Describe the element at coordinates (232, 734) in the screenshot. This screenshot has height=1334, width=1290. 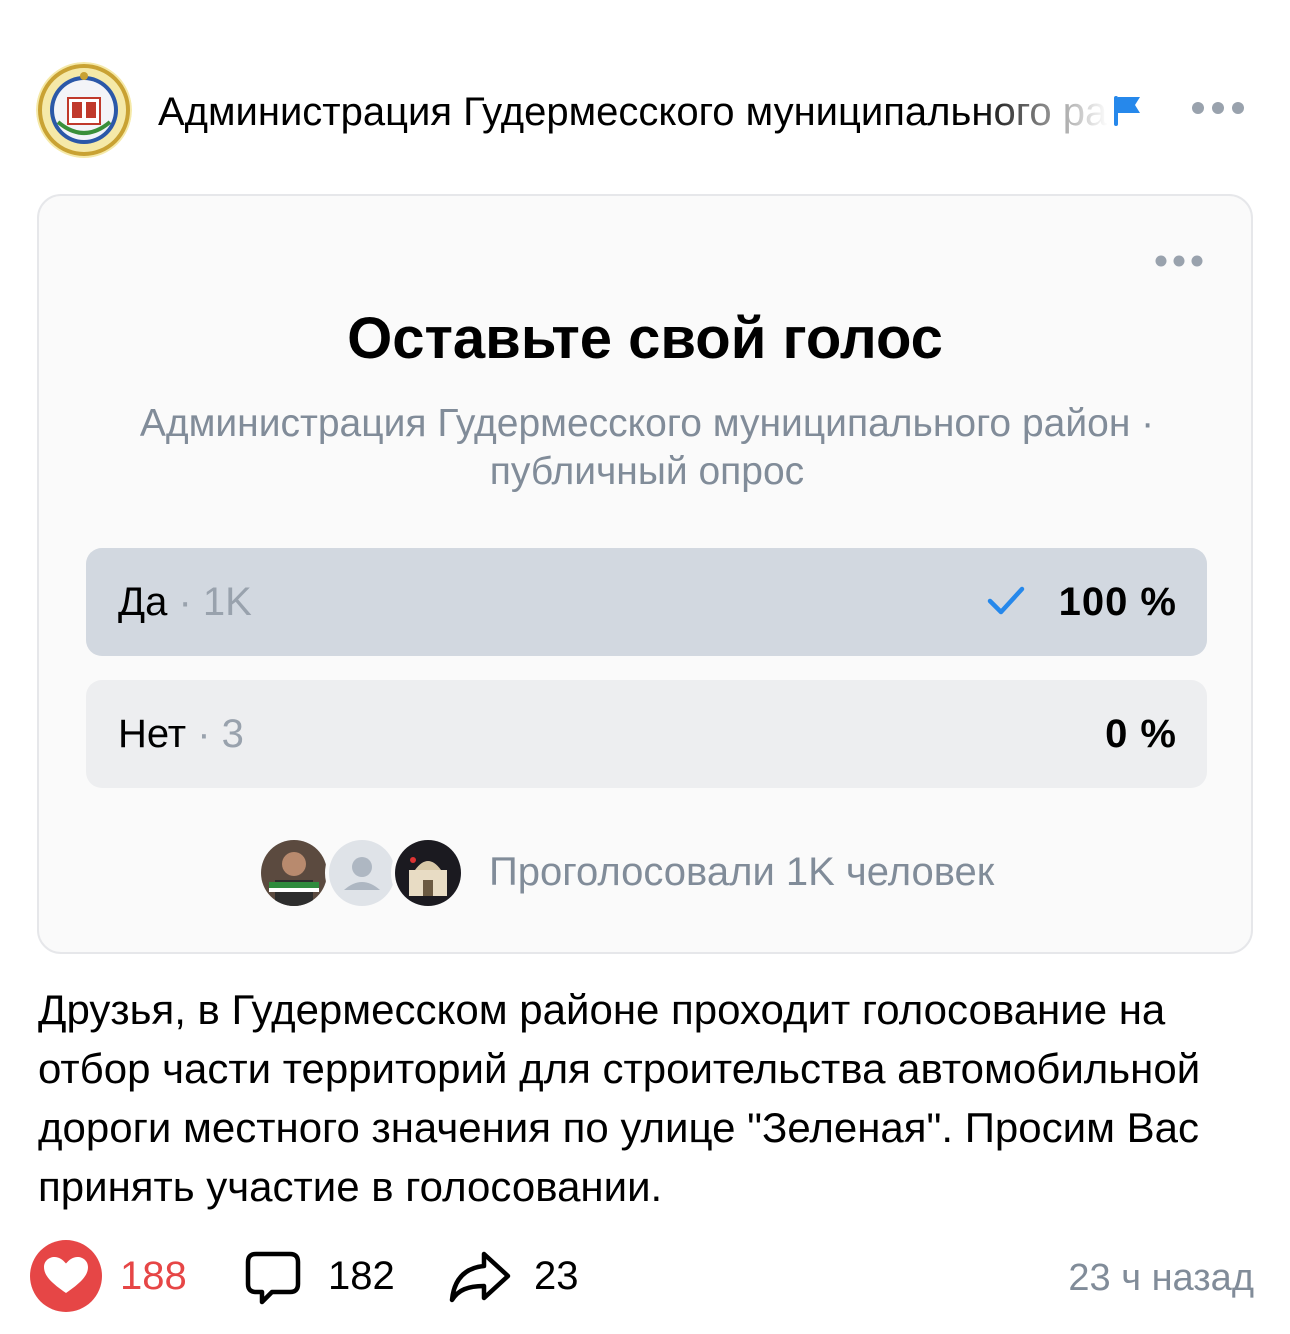
I see `poll-option-count: 3` at that location.